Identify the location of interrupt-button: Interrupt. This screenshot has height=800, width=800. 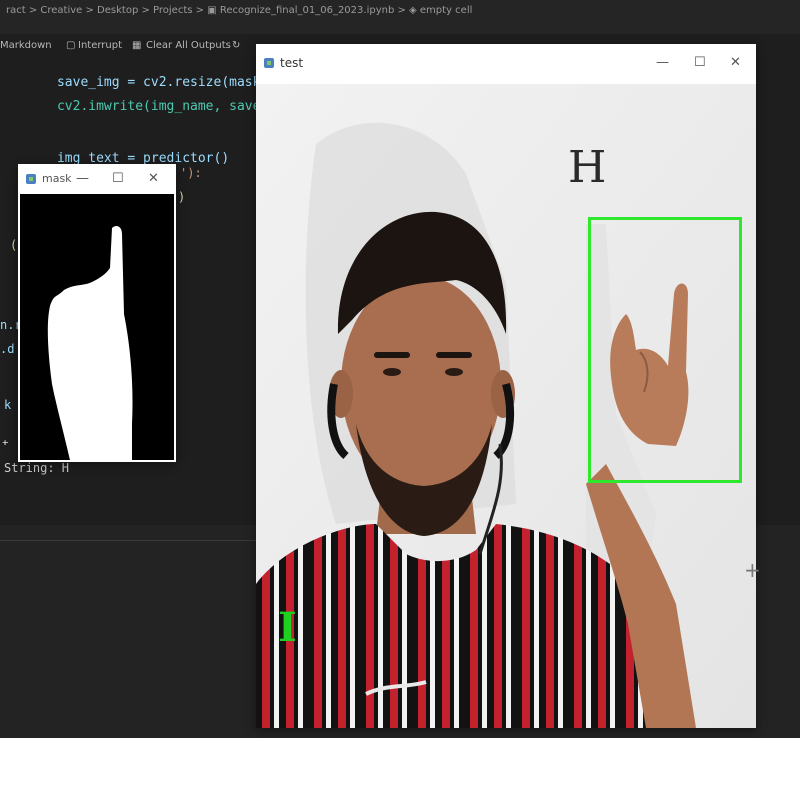
(100, 45).